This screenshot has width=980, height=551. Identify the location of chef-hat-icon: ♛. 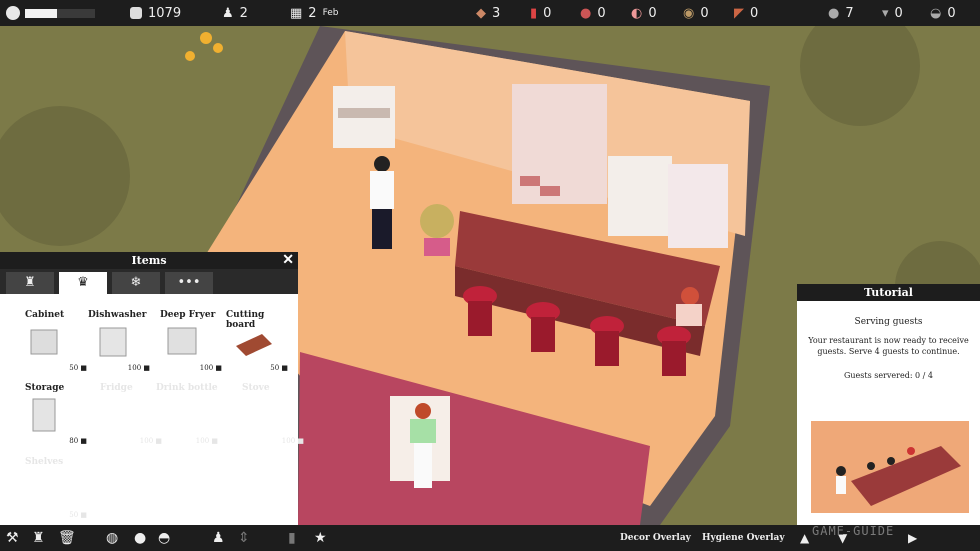
(83, 282).